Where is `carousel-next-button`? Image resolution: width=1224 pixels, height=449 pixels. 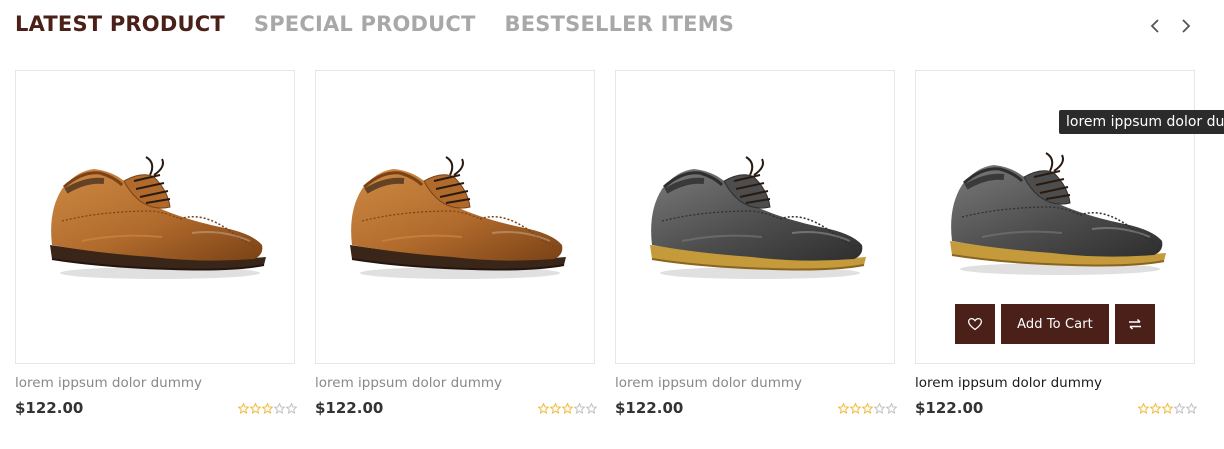 carousel-next-button is located at coordinates (1186, 26).